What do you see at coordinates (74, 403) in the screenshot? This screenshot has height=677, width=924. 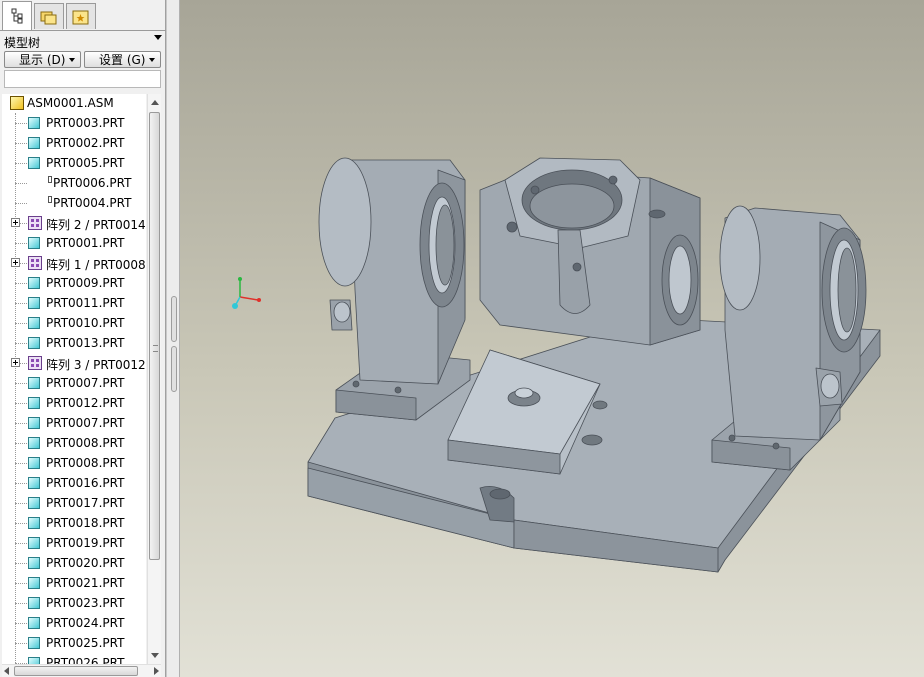 I see `tree-item: PRT0012.PRT` at bounding box center [74, 403].